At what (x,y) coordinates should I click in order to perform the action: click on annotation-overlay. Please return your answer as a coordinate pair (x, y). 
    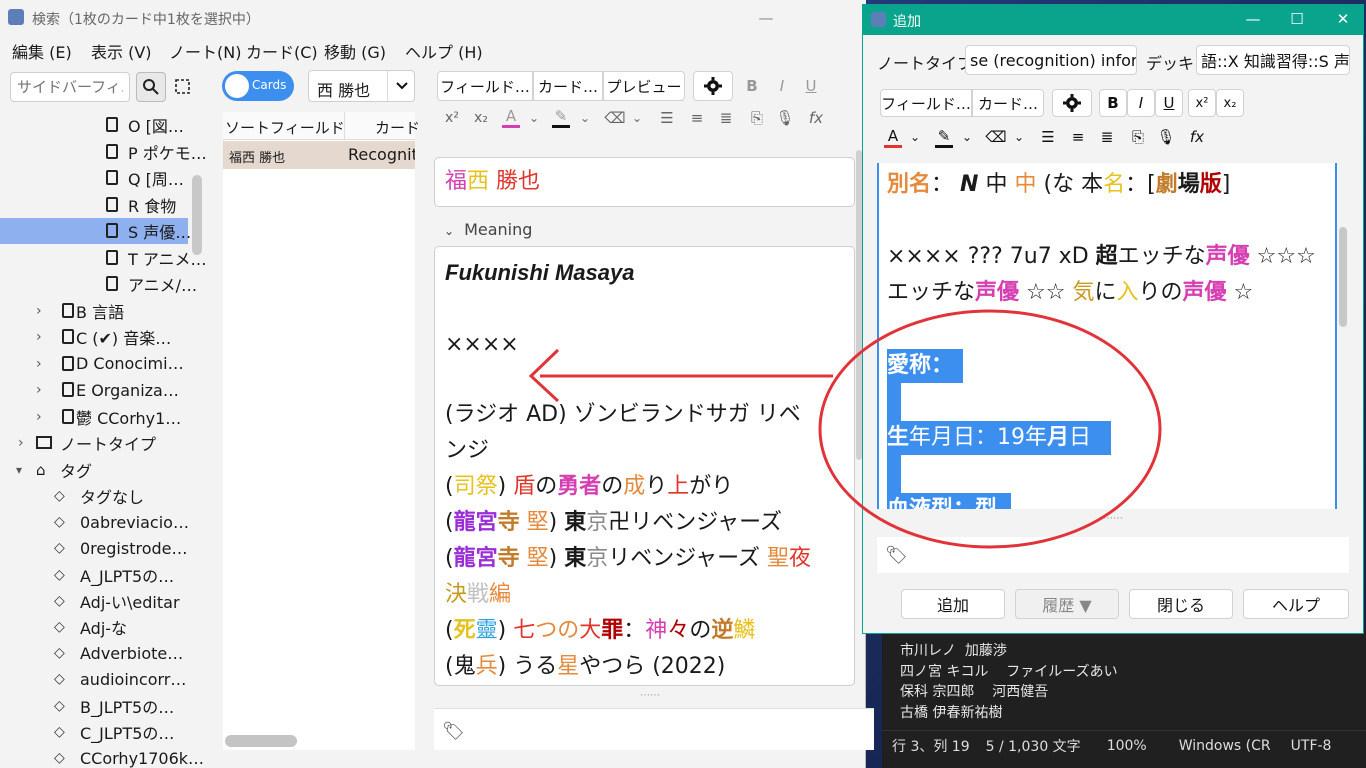
    Looking at the image, I should click on (845, 429).